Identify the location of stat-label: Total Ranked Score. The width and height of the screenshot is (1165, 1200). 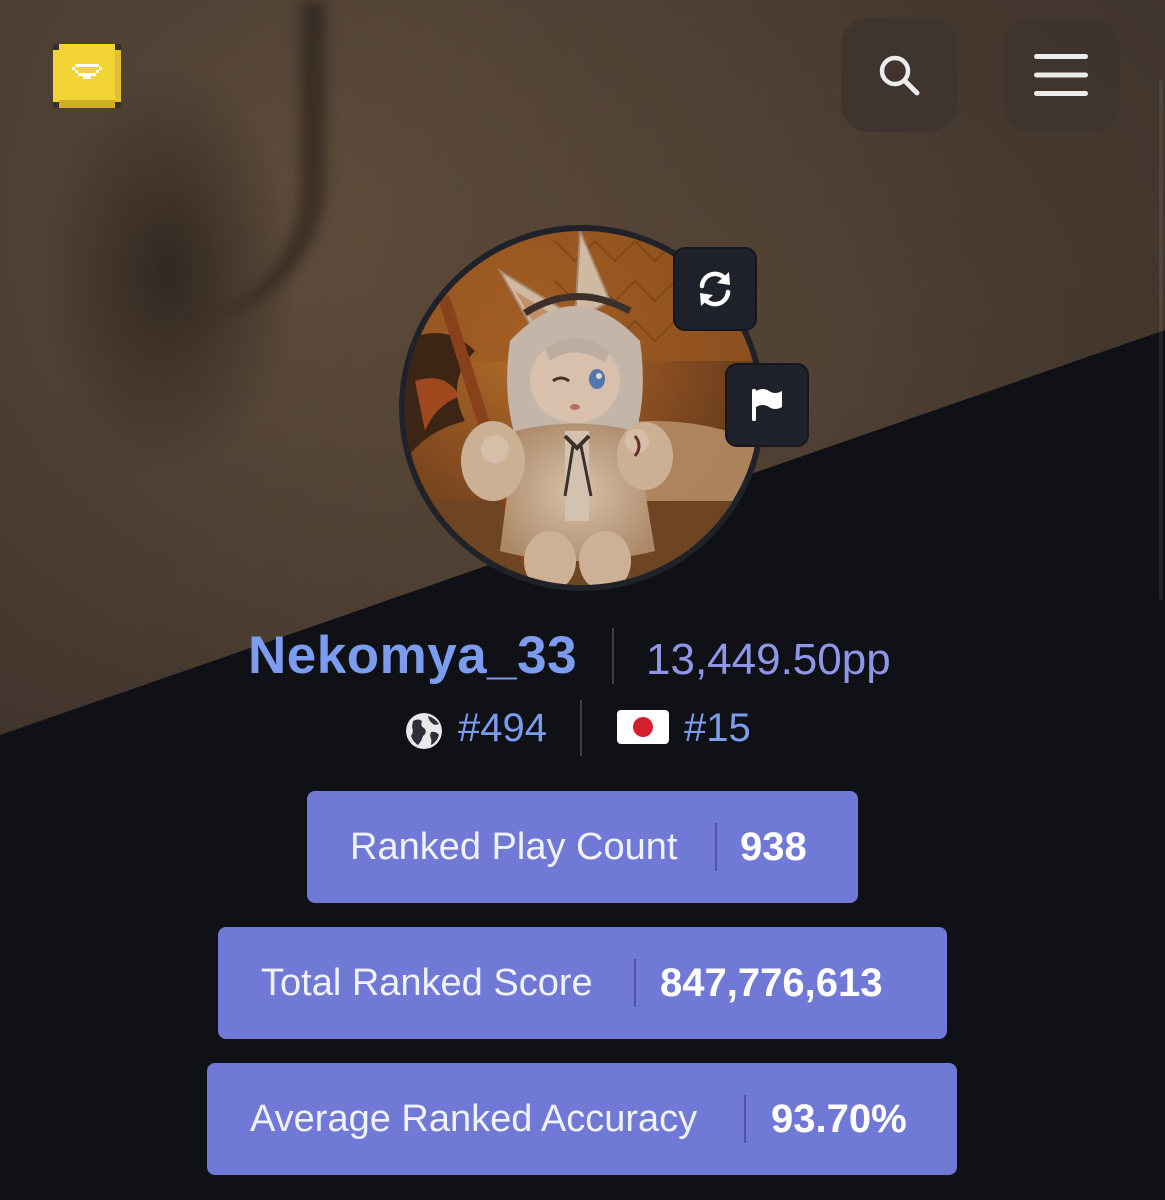
(427, 983).